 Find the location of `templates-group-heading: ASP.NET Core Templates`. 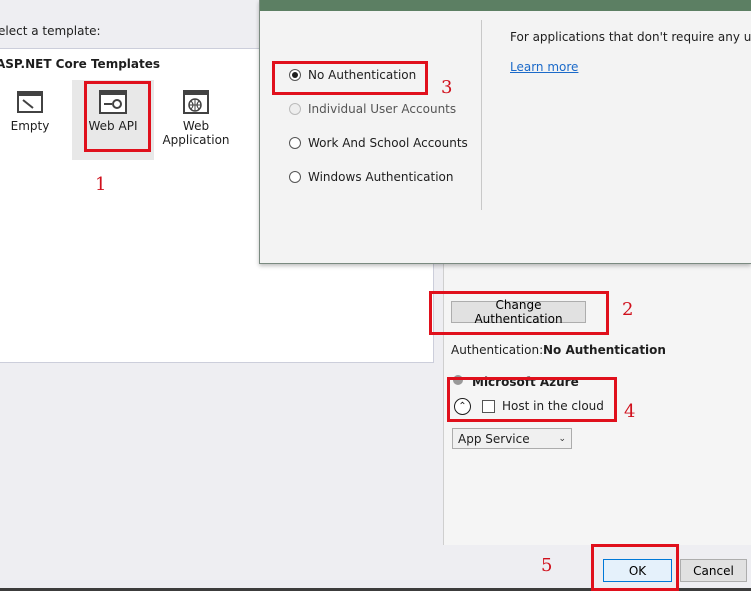

templates-group-heading: ASP.NET Core Templates is located at coordinates (80, 64).